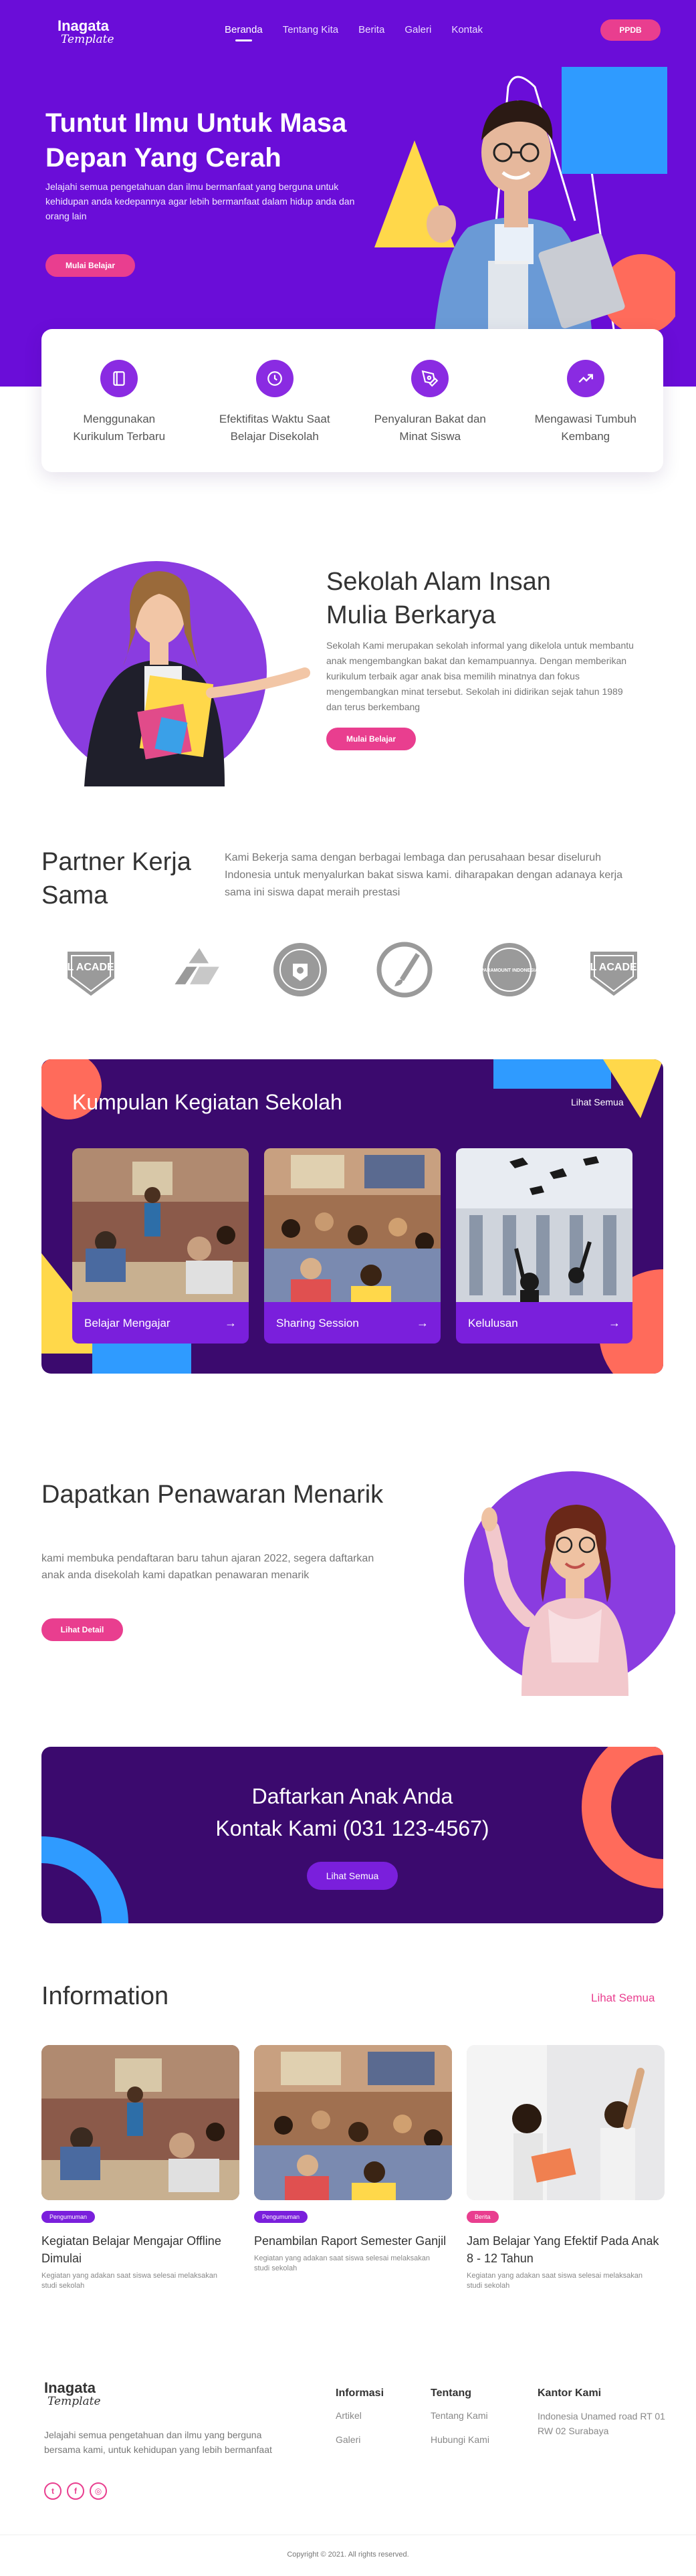  What do you see at coordinates (352, 1225) in the screenshot?
I see `sharing-session-photo` at bounding box center [352, 1225].